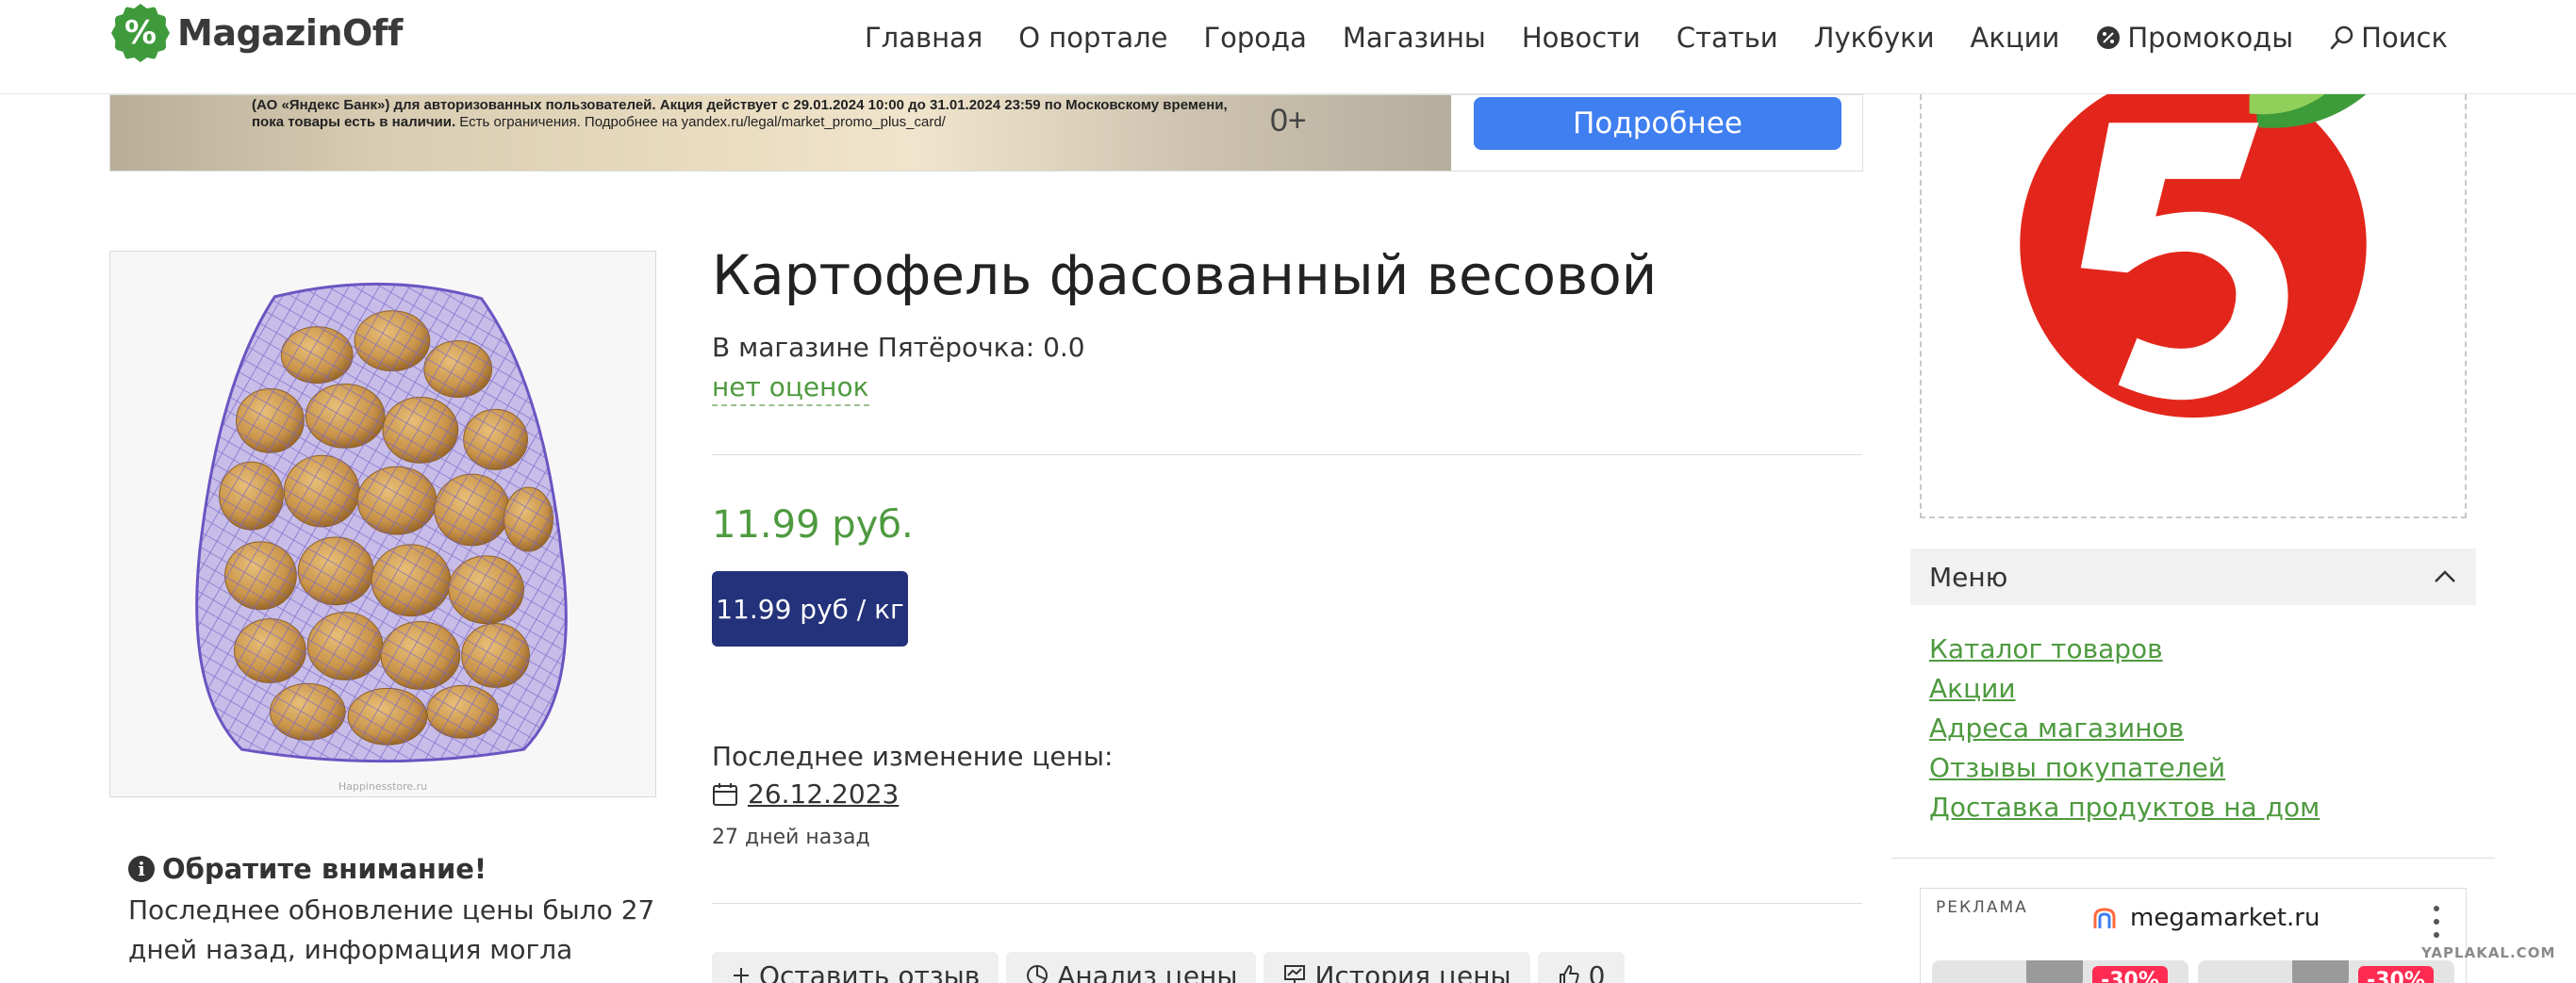  I want to click on ad-brand-name: megamarket.ru, so click(2225, 918).